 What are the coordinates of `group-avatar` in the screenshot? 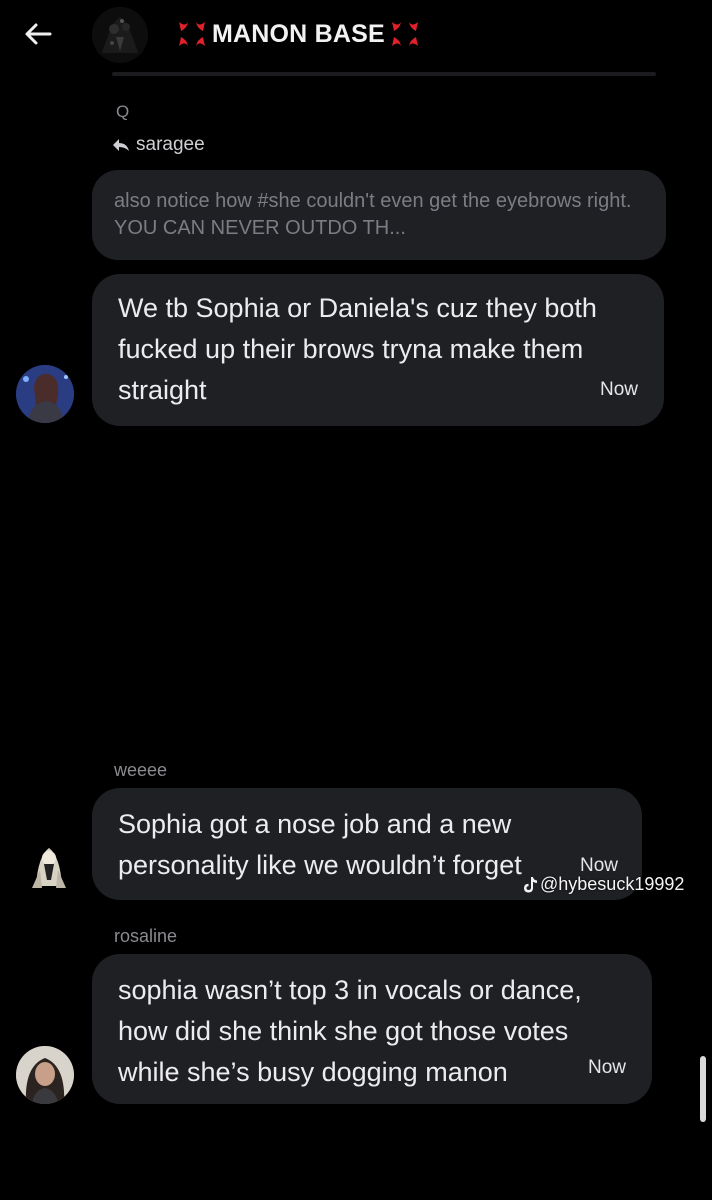 It's located at (120, 35).